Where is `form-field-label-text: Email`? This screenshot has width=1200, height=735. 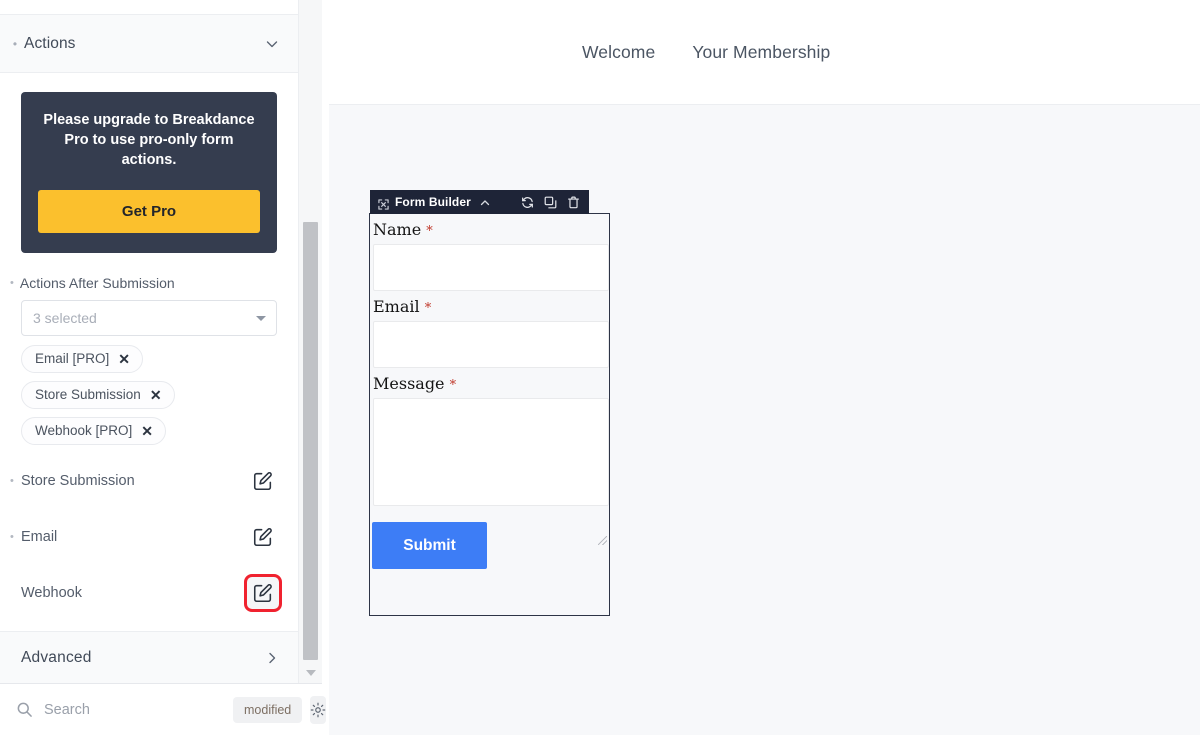
form-field-label-text: Email is located at coordinates (396, 306).